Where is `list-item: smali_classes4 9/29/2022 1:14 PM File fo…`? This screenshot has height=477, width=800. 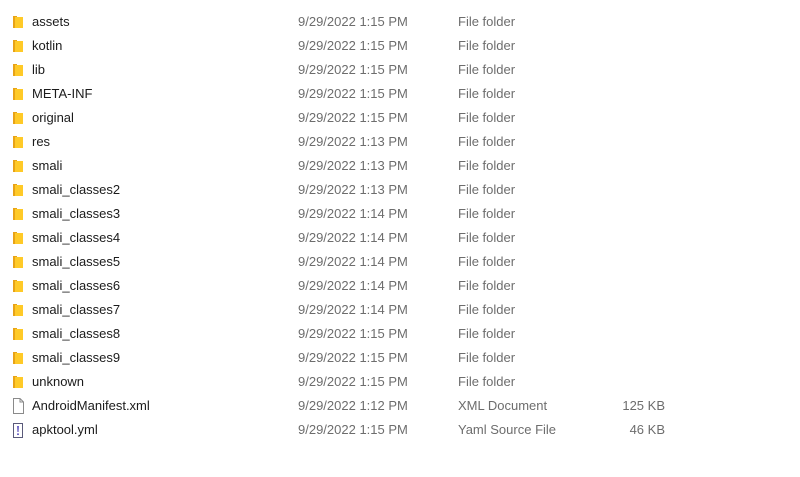 list-item: smali_classes4 9/29/2022 1:14 PM File fo… is located at coordinates (400, 238).